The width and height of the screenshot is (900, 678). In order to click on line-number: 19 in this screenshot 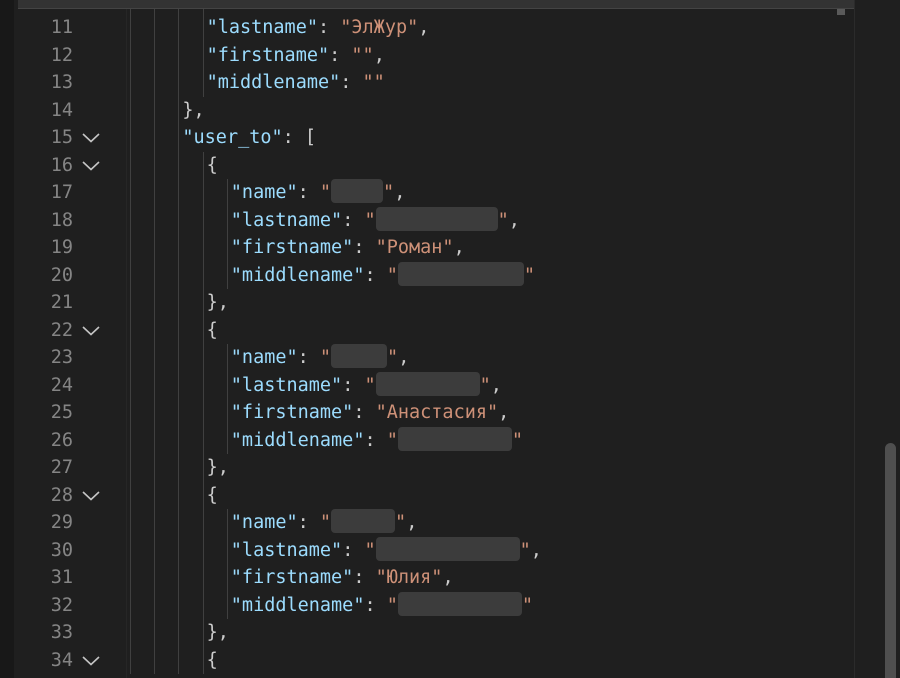, I will do `click(61, 247)`.